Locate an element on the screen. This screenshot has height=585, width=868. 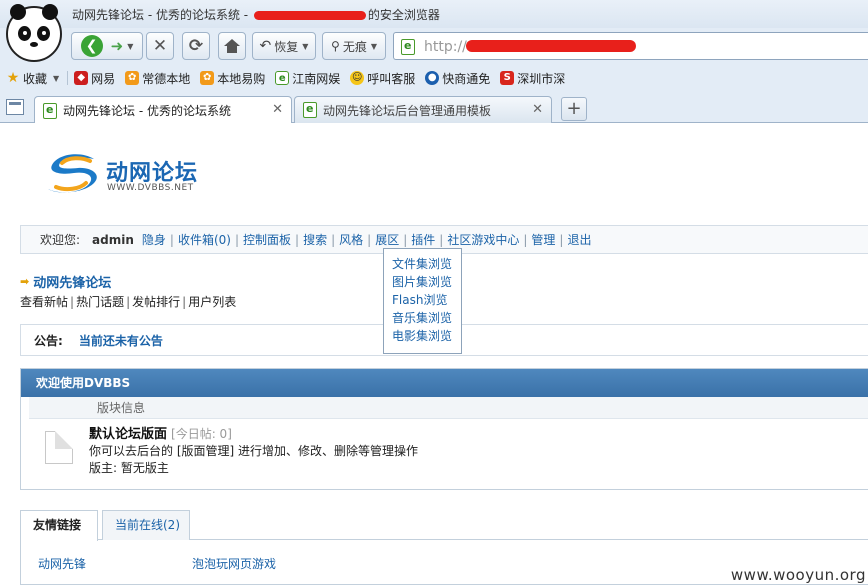
bookmark-item: S 深圳市深 is located at coordinates (532, 78).